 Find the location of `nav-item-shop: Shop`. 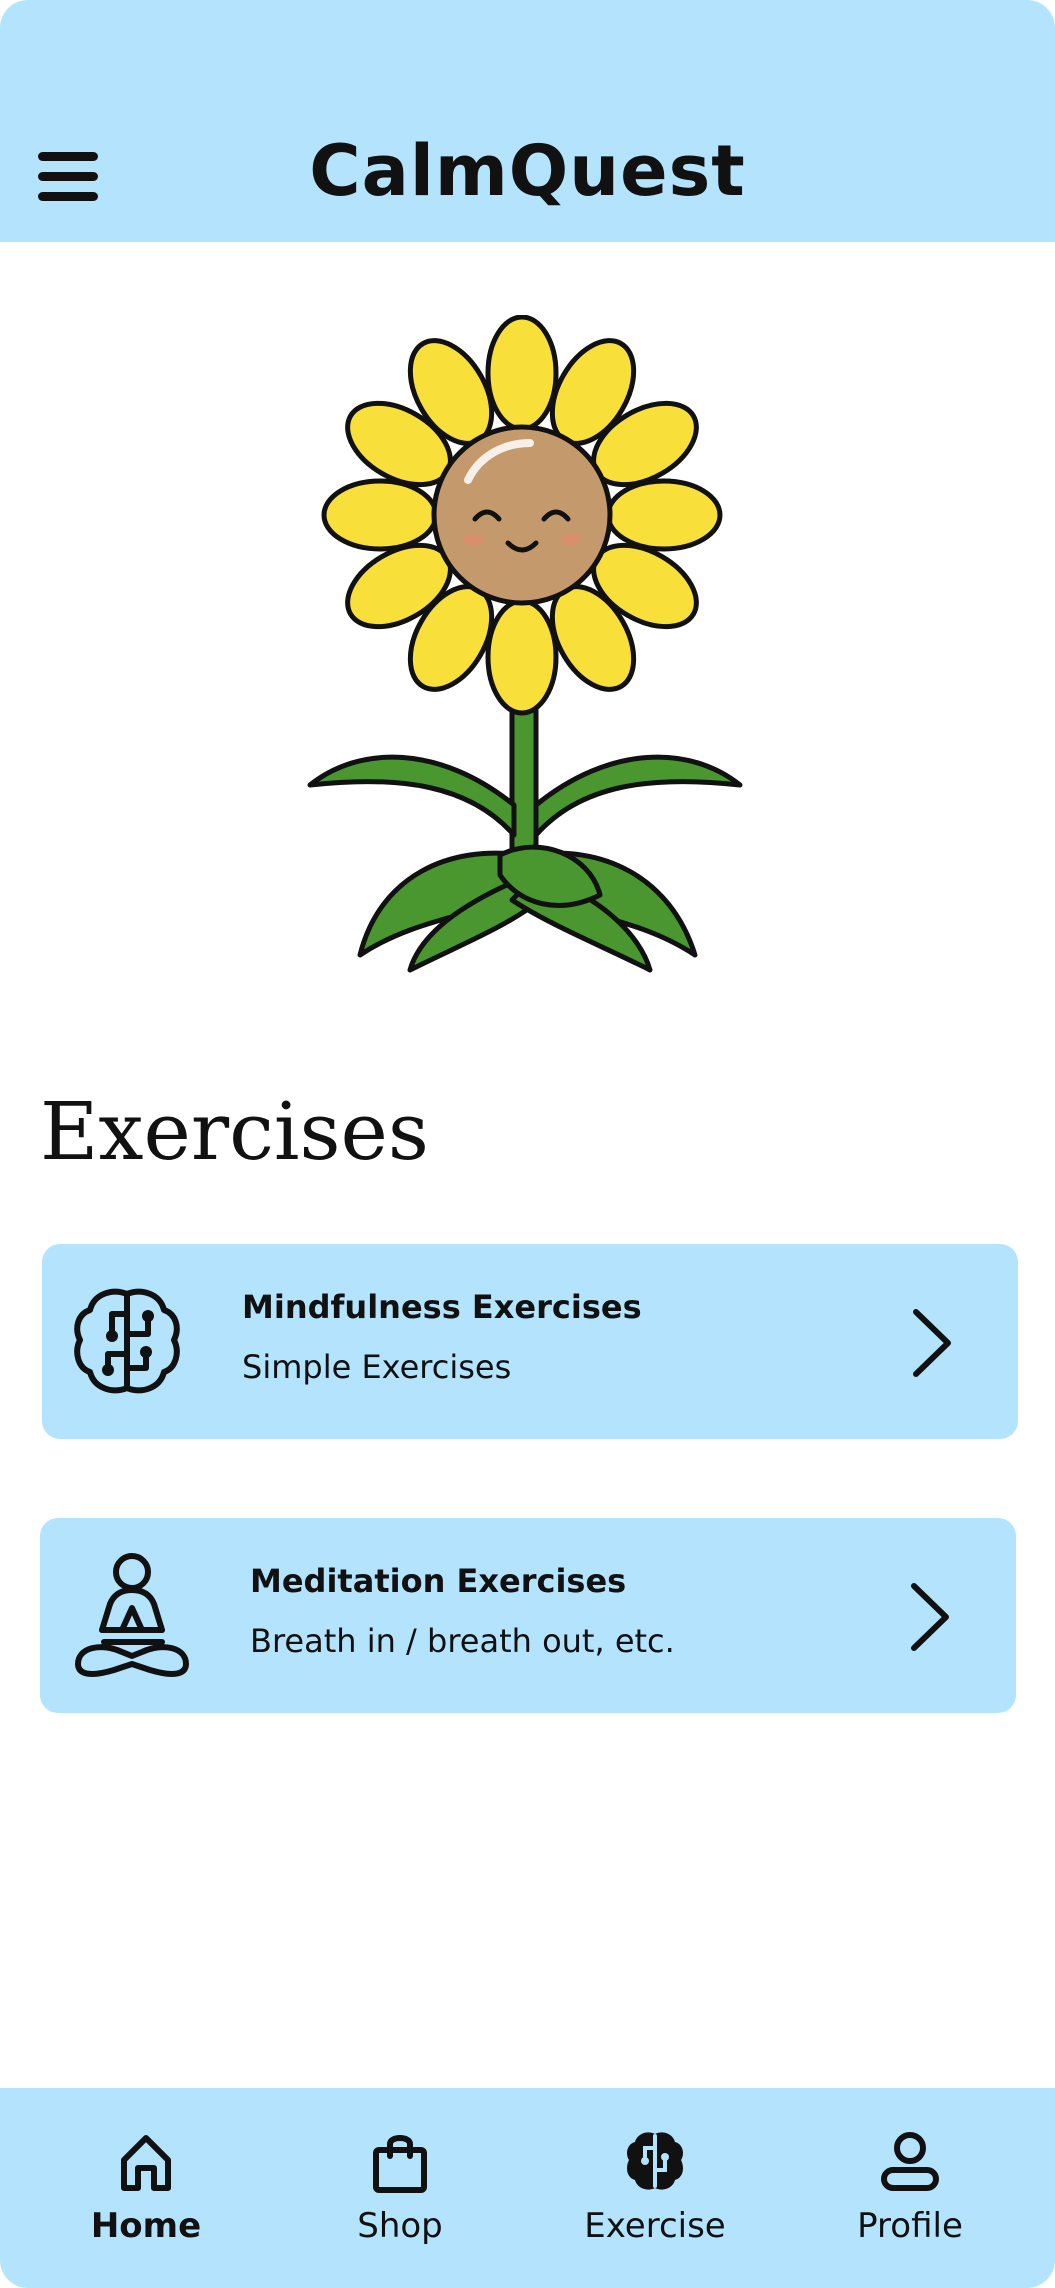

nav-item-shop: Shop is located at coordinates (400, 2188).